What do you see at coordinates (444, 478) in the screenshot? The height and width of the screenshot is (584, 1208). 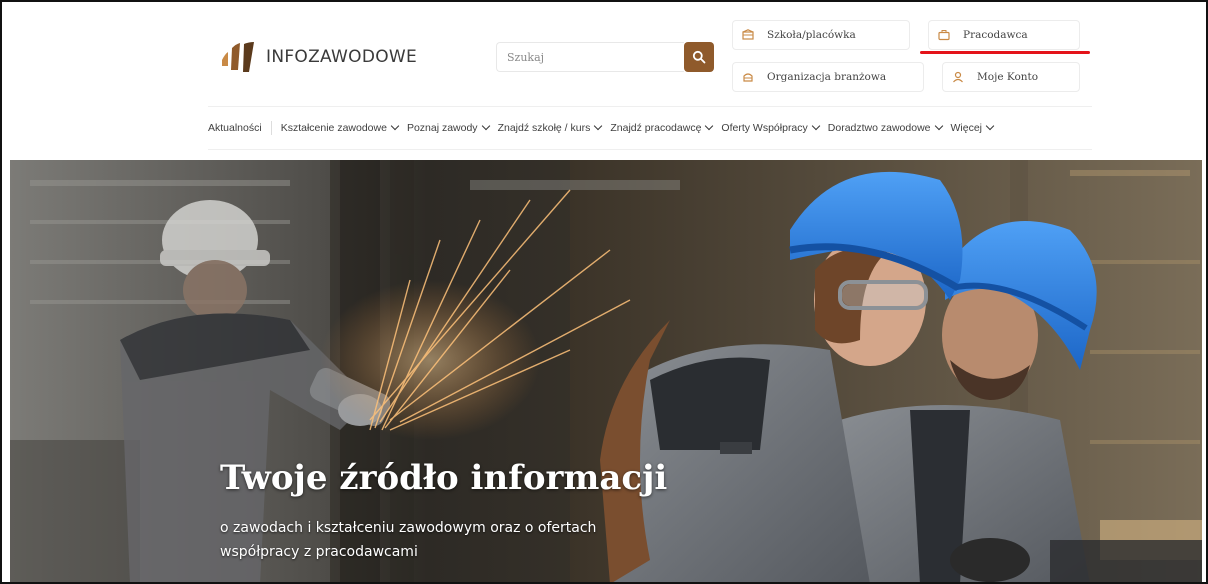 I see `hero-title: Twoje źródło informacji` at bounding box center [444, 478].